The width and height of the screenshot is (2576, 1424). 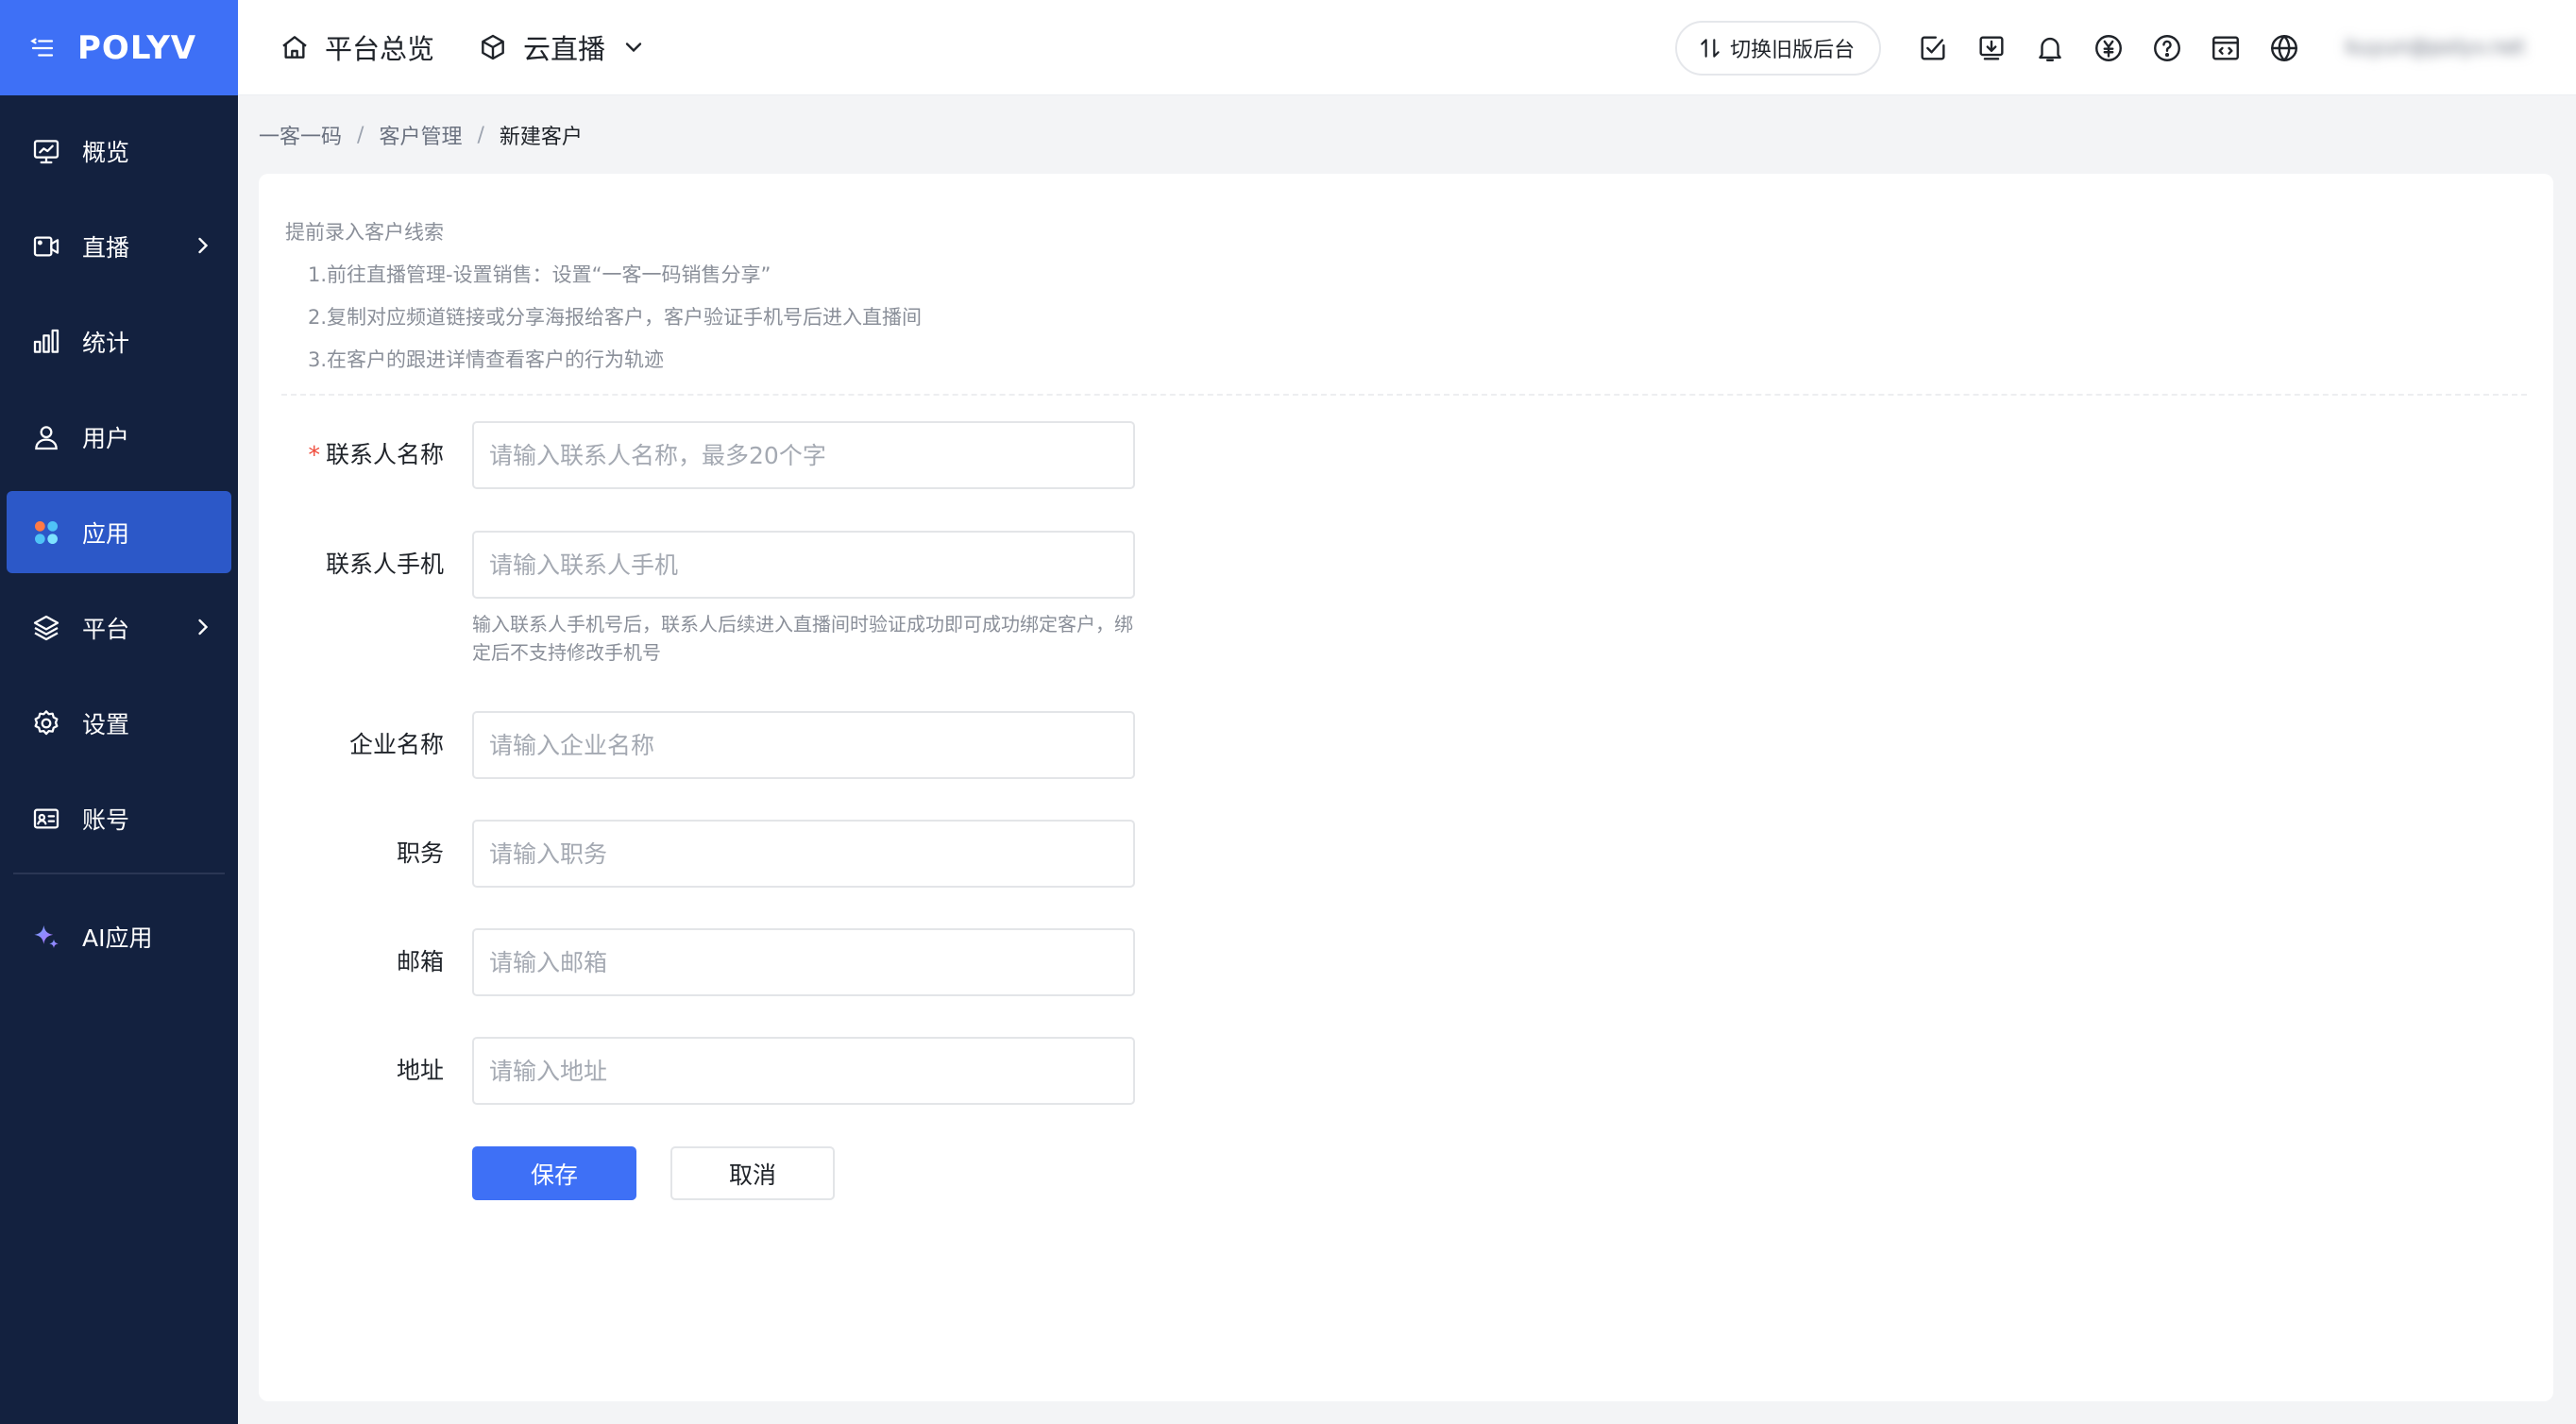 What do you see at coordinates (384, 564) in the screenshot?
I see `contact-phone-label: 联系人手机` at bounding box center [384, 564].